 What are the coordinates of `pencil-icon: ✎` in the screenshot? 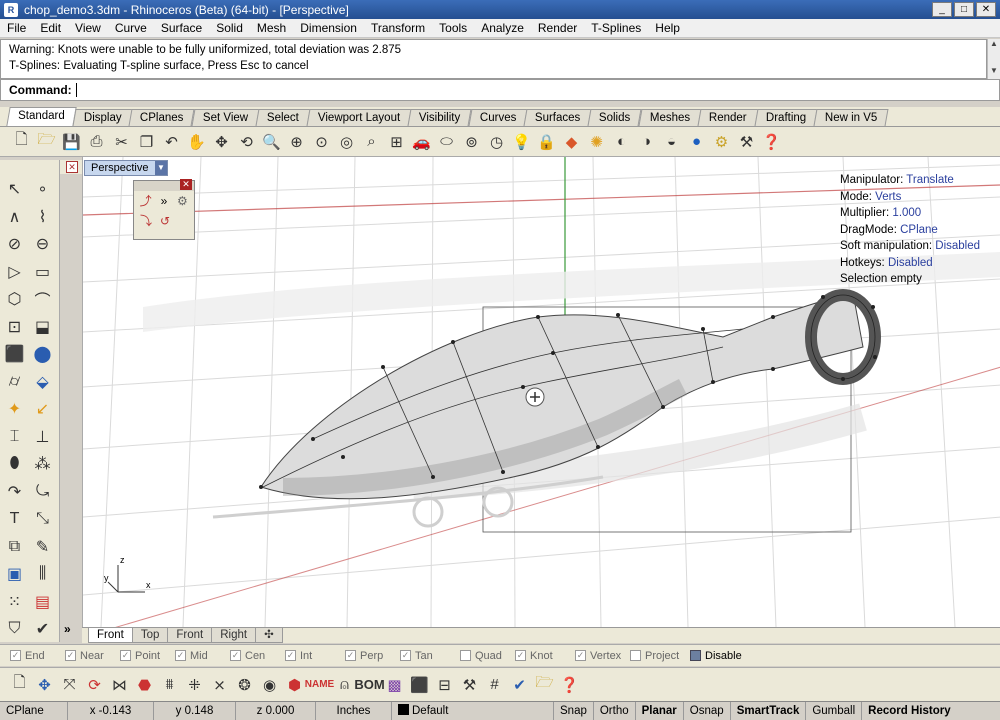 It's located at (43, 547).